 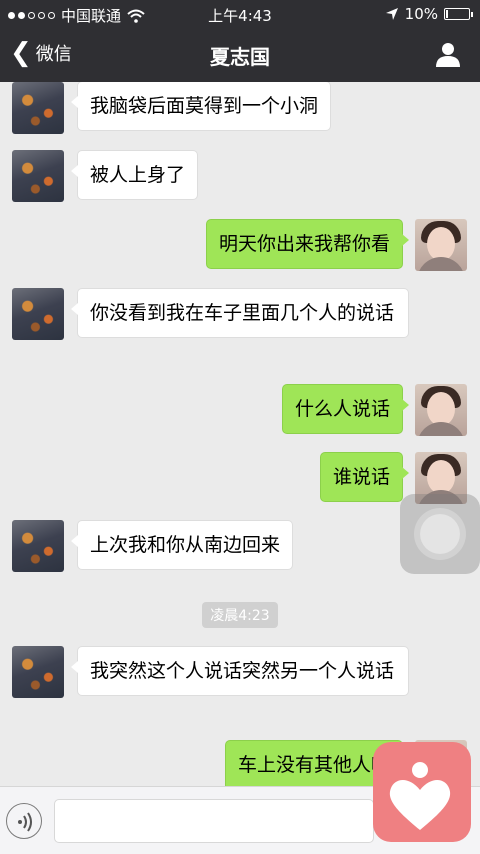 I want to click on message-bubble: 明天你出来我帮你看, so click(x=307, y=244).